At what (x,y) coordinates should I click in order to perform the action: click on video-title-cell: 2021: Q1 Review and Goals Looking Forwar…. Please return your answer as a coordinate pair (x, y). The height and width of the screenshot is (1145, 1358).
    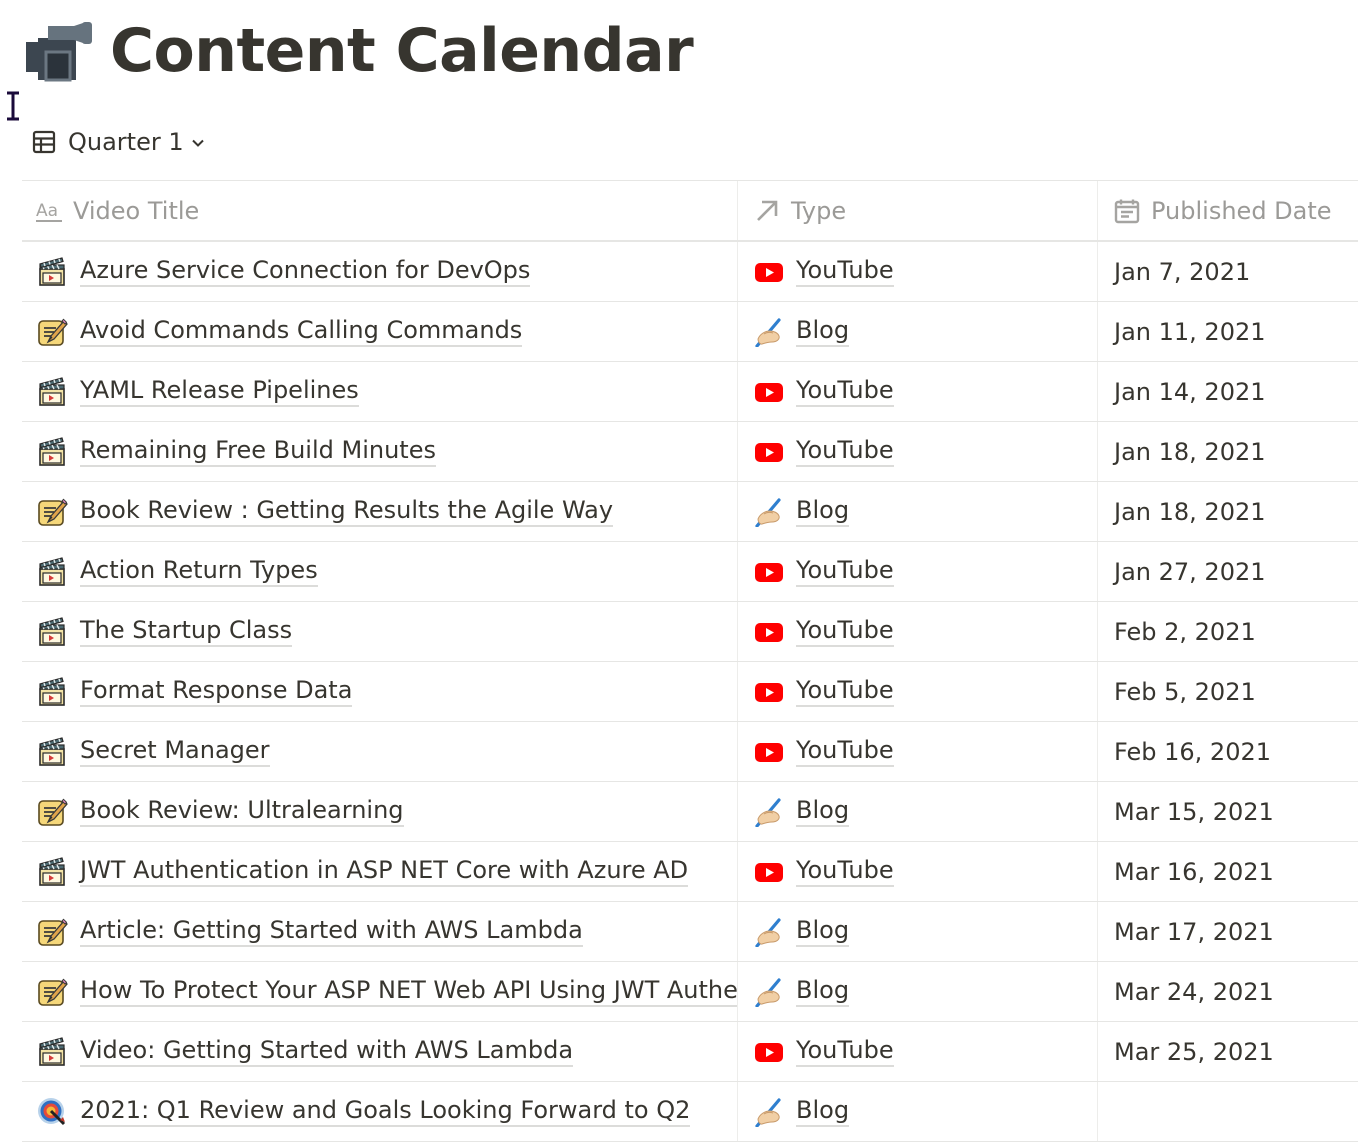
    Looking at the image, I should click on (380, 1111).